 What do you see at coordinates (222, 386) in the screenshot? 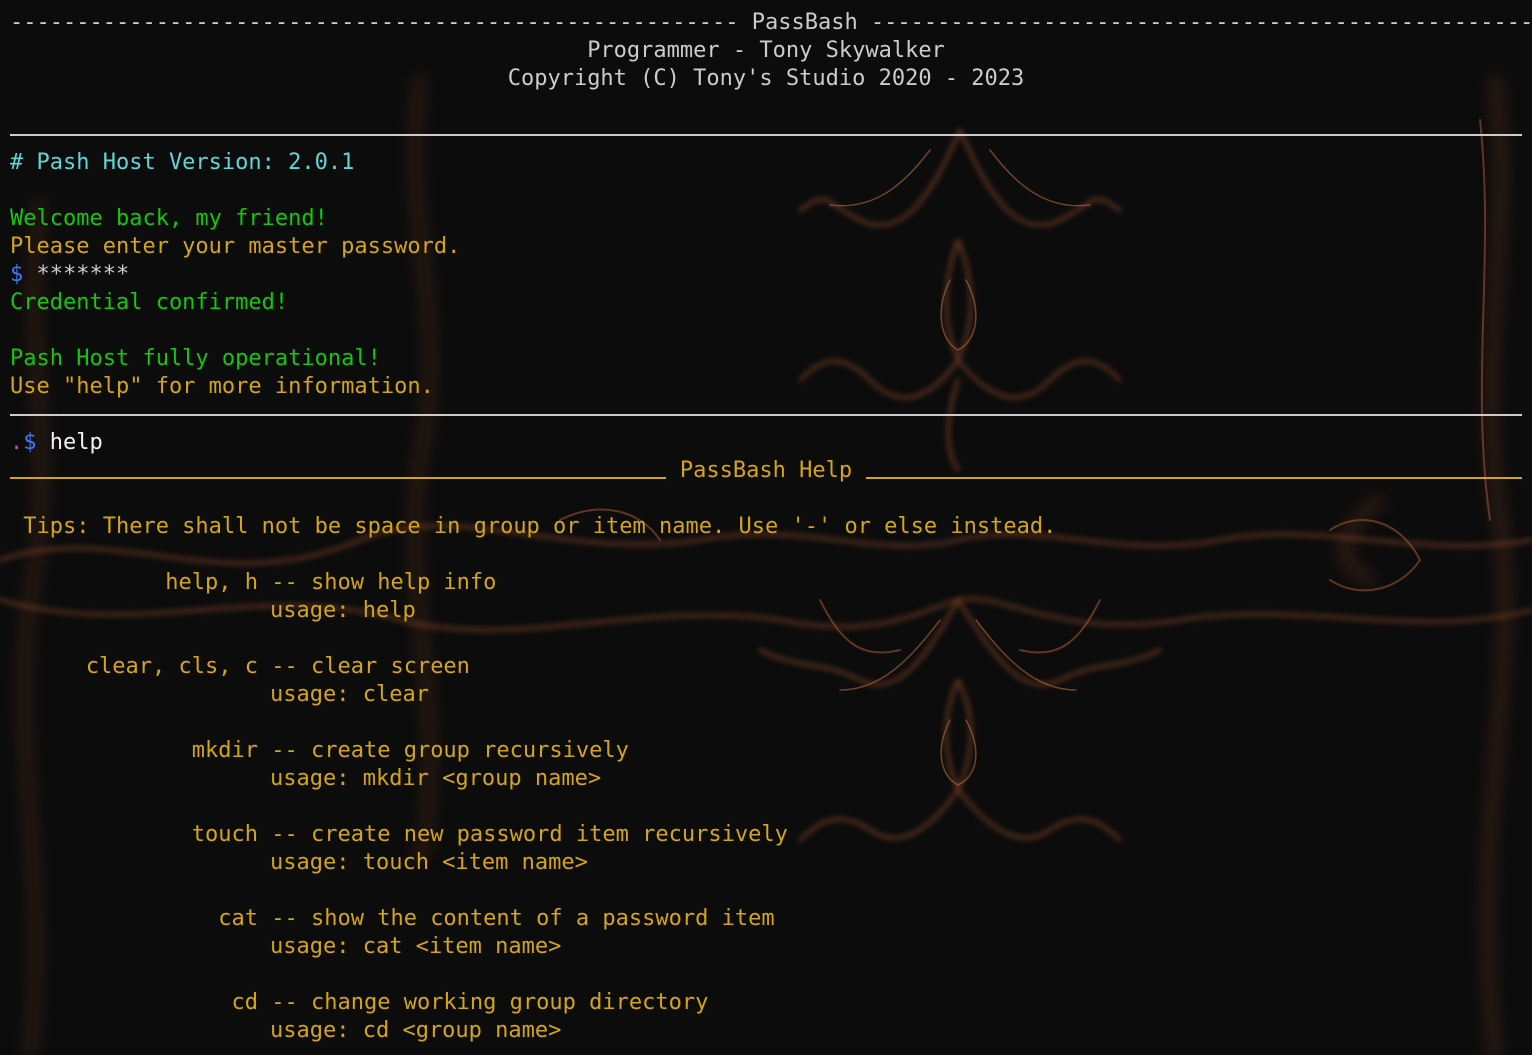
I see `hint-line: Use "help" for more information.` at bounding box center [222, 386].